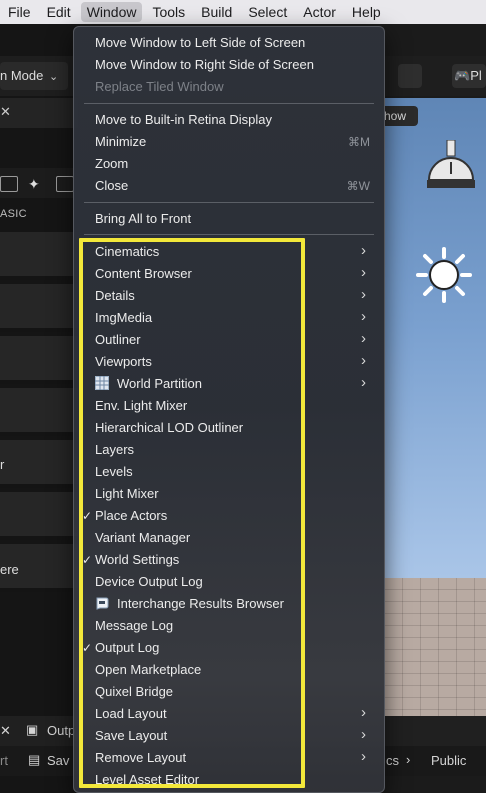  What do you see at coordinates (149, 581) in the screenshot?
I see `menu-item-device-output-log: Device Output Log` at bounding box center [149, 581].